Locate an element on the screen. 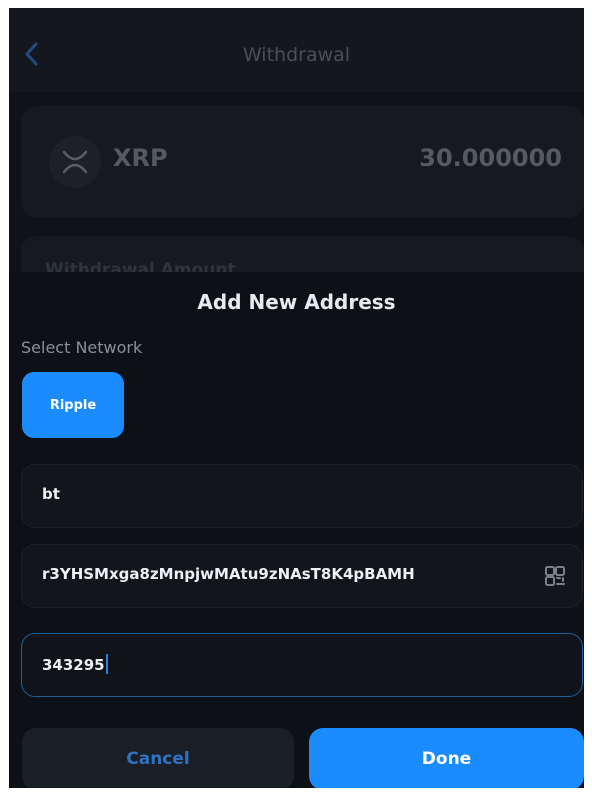  page-title: Withdrawal is located at coordinates (296, 55).